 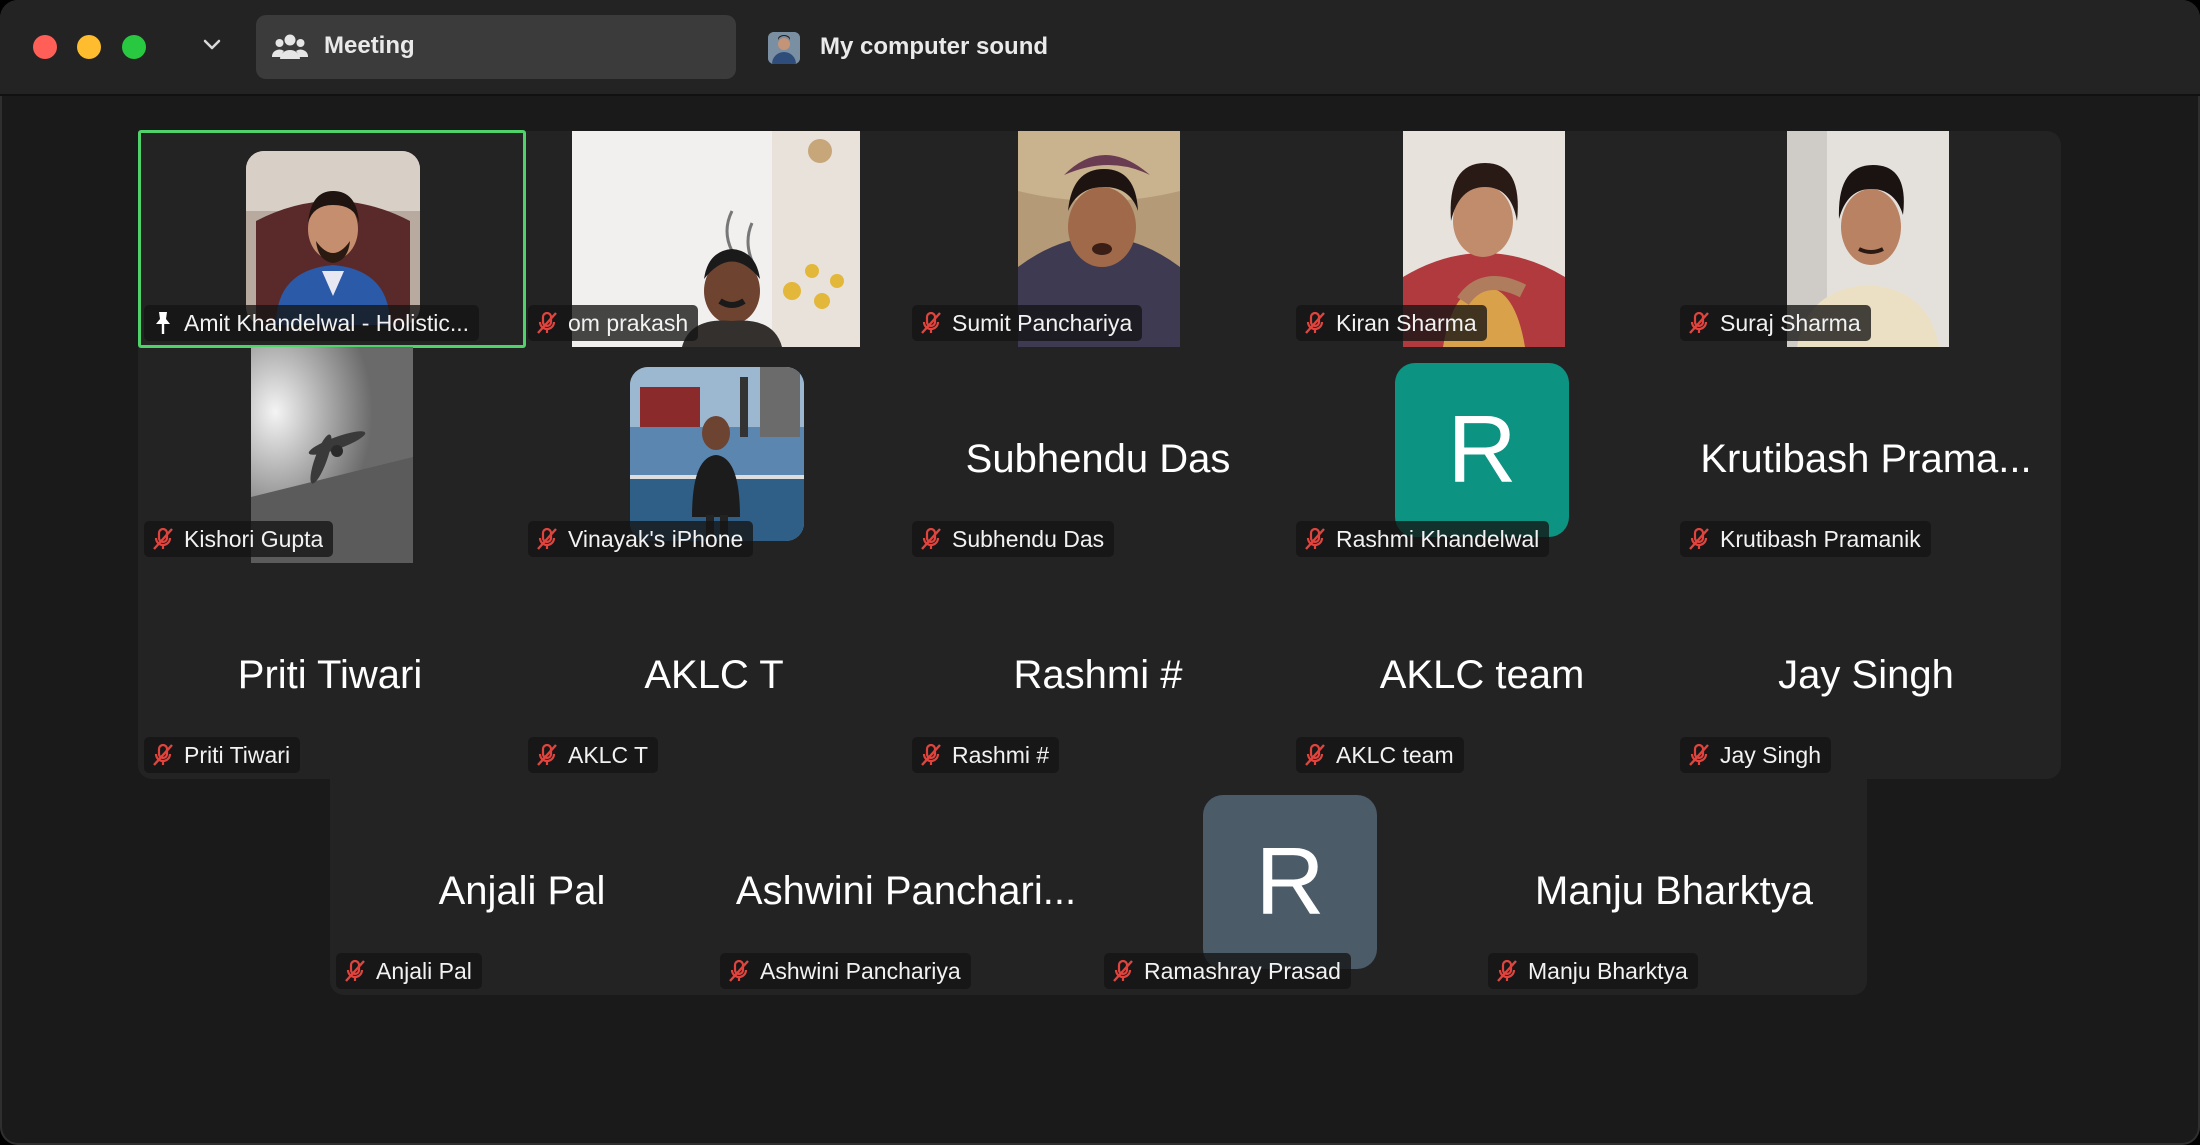 I want to click on participant-tile: R Ramashray Prasad, so click(x=1290, y=887).